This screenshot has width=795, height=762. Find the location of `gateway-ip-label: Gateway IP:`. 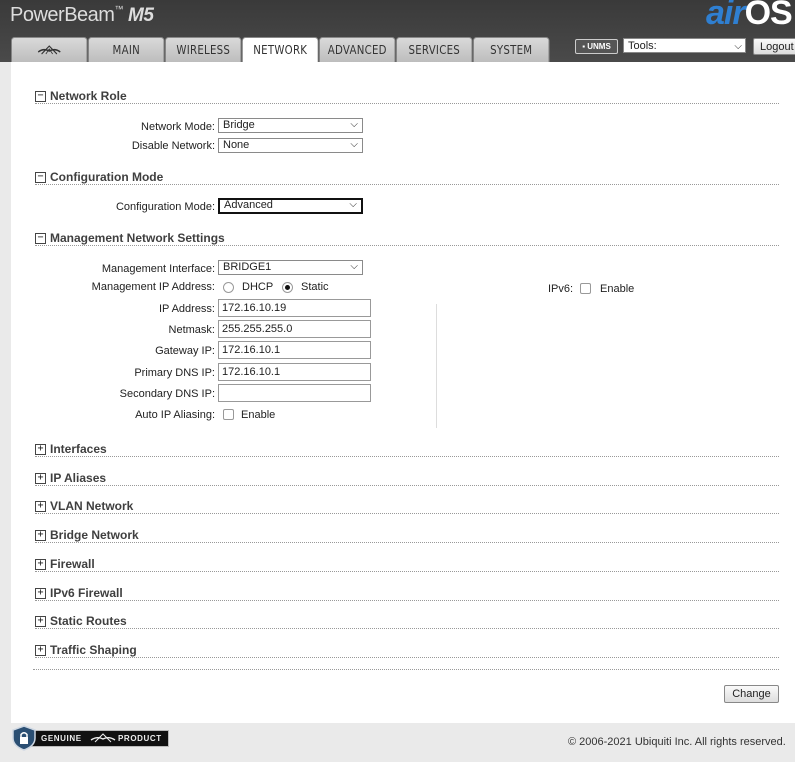

gateway-ip-label: Gateway IP: is located at coordinates (185, 351).